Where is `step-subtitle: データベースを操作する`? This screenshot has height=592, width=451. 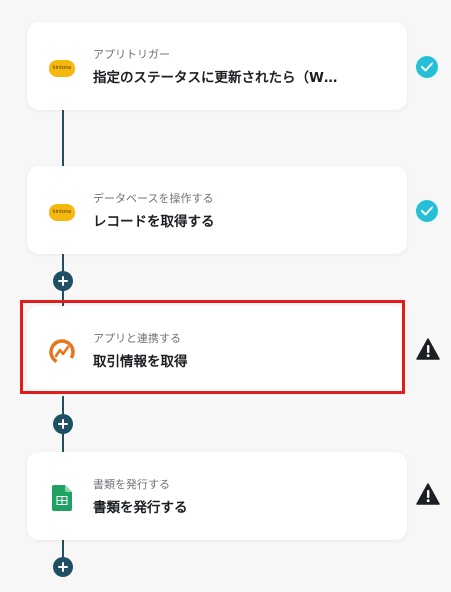
step-subtitle: データベースを操作する is located at coordinates (153, 198).